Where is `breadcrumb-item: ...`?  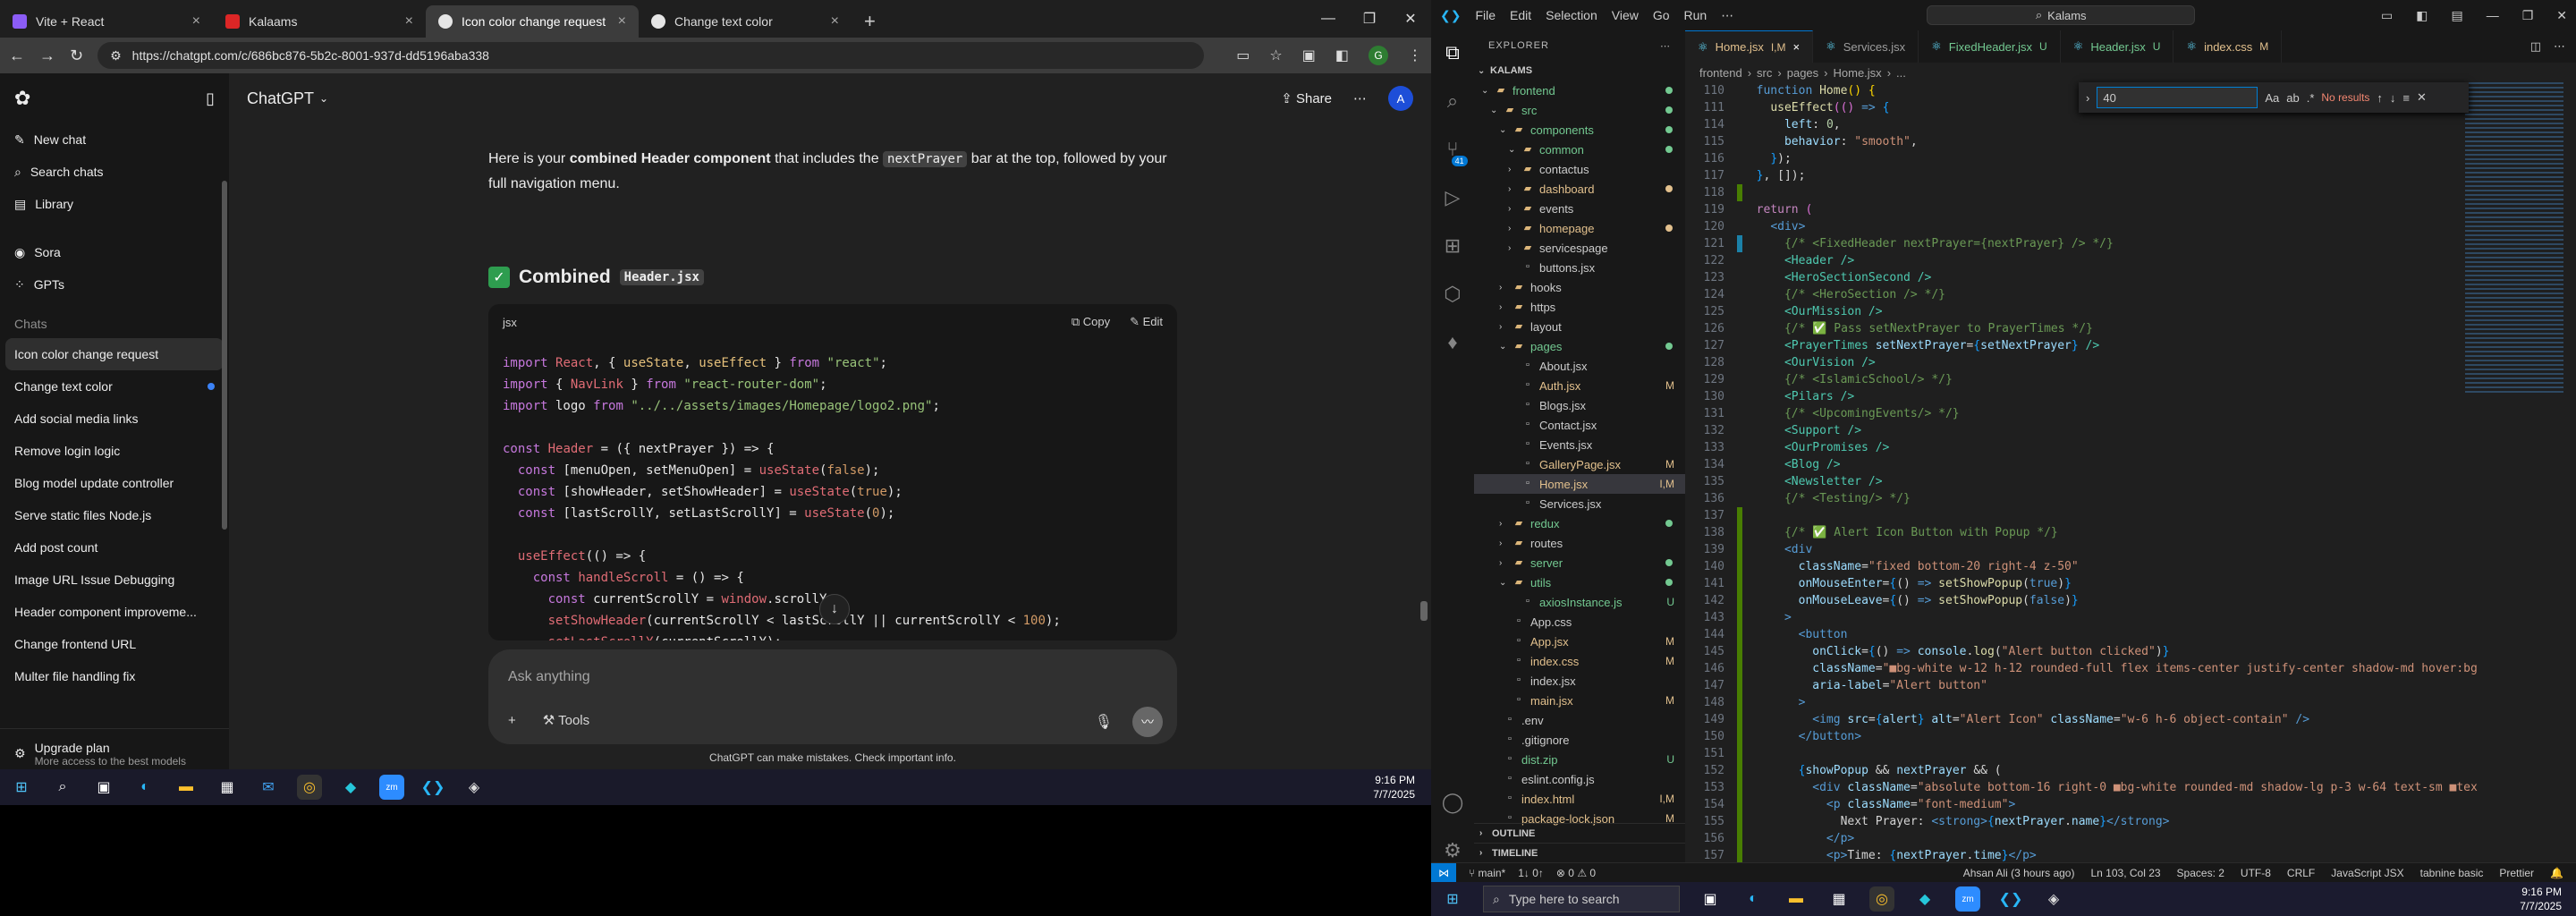 breadcrumb-item: ... is located at coordinates (1901, 73).